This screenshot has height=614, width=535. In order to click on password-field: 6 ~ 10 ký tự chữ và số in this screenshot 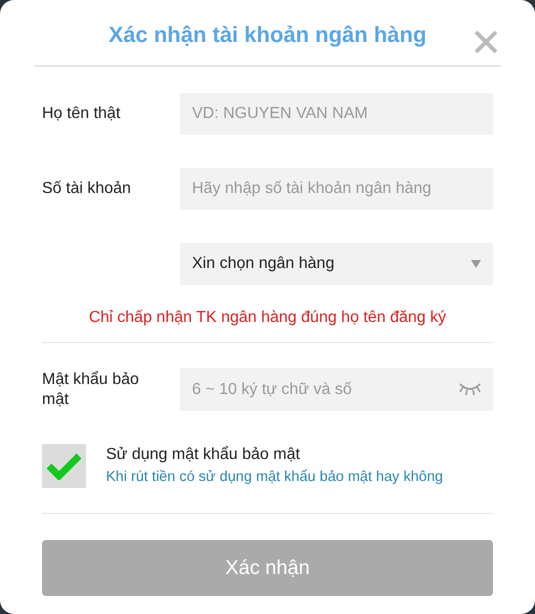, I will do `click(336, 389)`.